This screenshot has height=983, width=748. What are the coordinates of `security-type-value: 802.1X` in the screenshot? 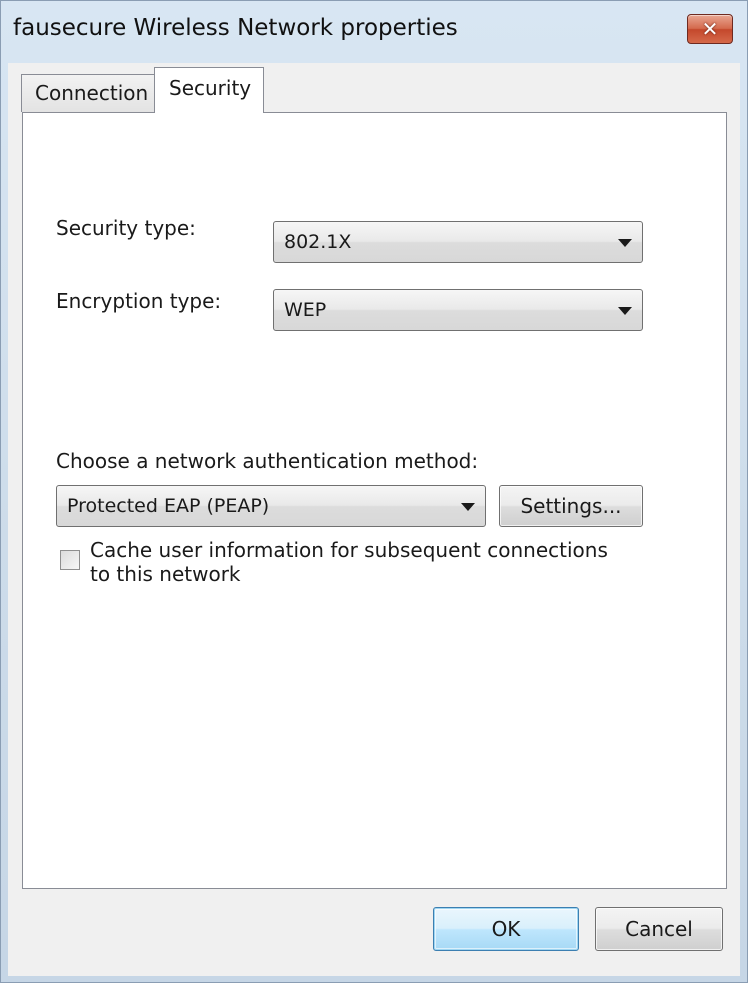 It's located at (318, 242).